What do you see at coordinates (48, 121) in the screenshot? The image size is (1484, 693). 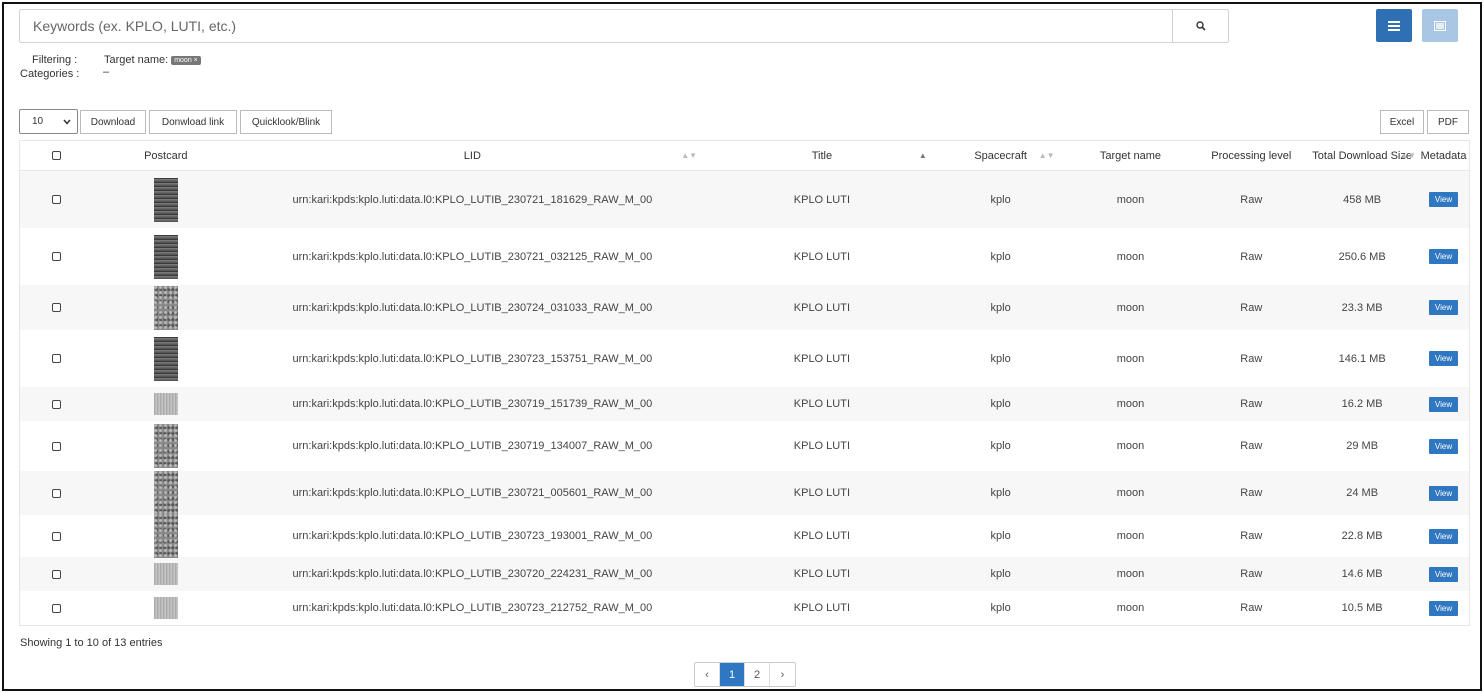 I see `page-length-select: 10` at bounding box center [48, 121].